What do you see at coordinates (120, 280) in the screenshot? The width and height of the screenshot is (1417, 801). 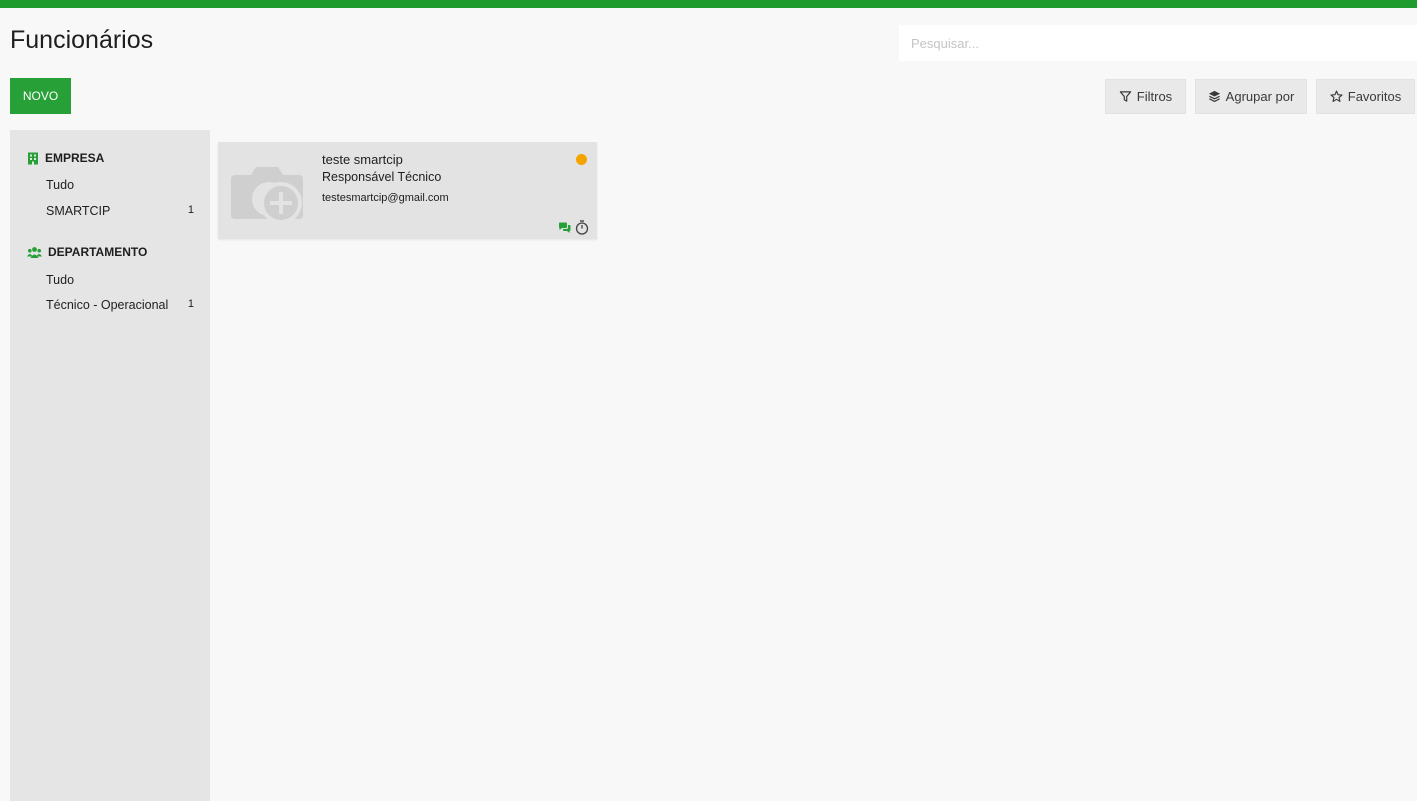 I see `filter-item-departamento-all: Tudo` at bounding box center [120, 280].